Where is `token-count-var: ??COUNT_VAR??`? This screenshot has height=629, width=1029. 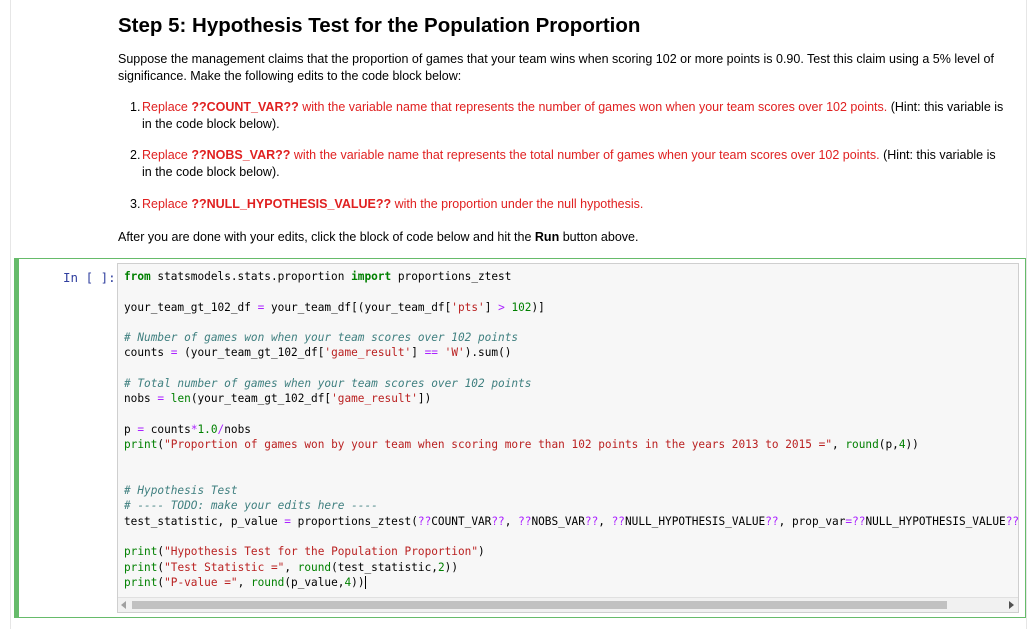
token-count-var: ??COUNT_VAR?? is located at coordinates (245, 107).